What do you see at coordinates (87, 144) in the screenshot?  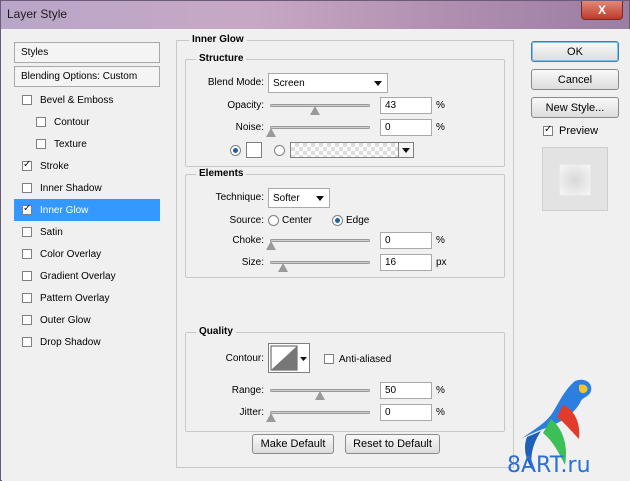 I see `sidebar-item-texture: Texture` at bounding box center [87, 144].